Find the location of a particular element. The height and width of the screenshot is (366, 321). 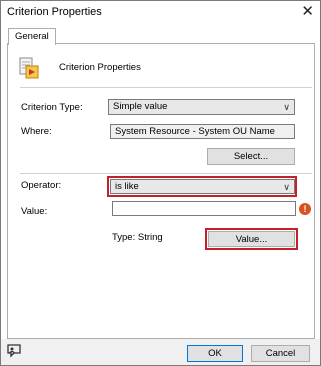

ok-button: OK is located at coordinates (215, 353).